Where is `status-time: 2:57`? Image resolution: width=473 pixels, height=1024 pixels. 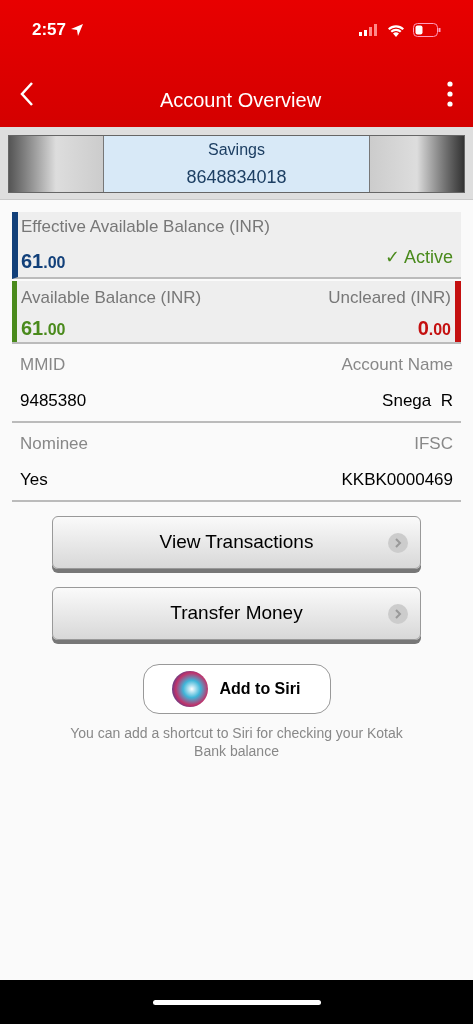
status-time: 2:57 is located at coordinates (49, 30).